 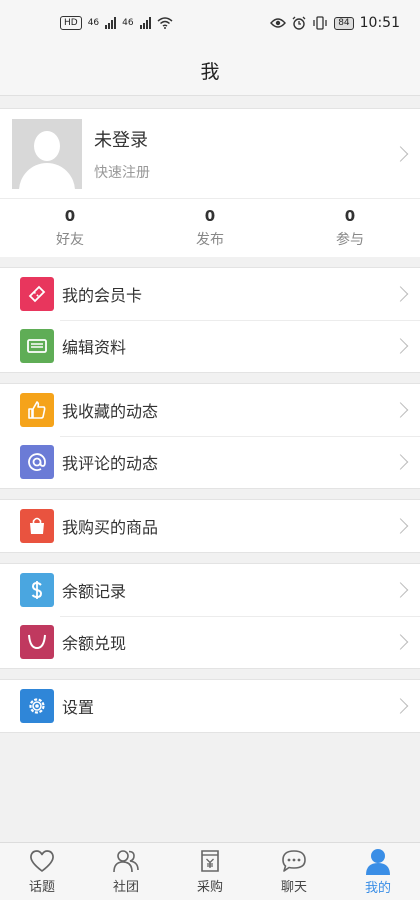 What do you see at coordinates (37, 526) in the screenshot?
I see `shopping-bag-icon` at bounding box center [37, 526].